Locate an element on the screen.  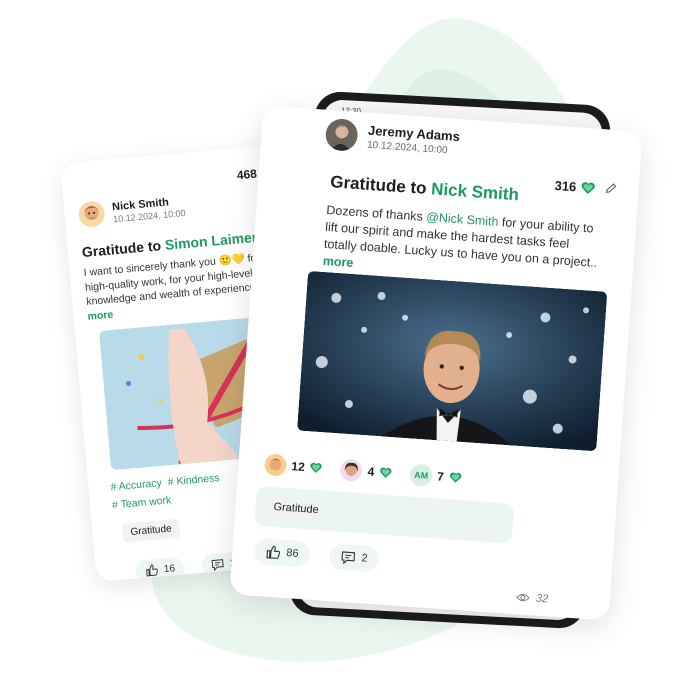
initials-avatar: AM is located at coordinates (421, 475).